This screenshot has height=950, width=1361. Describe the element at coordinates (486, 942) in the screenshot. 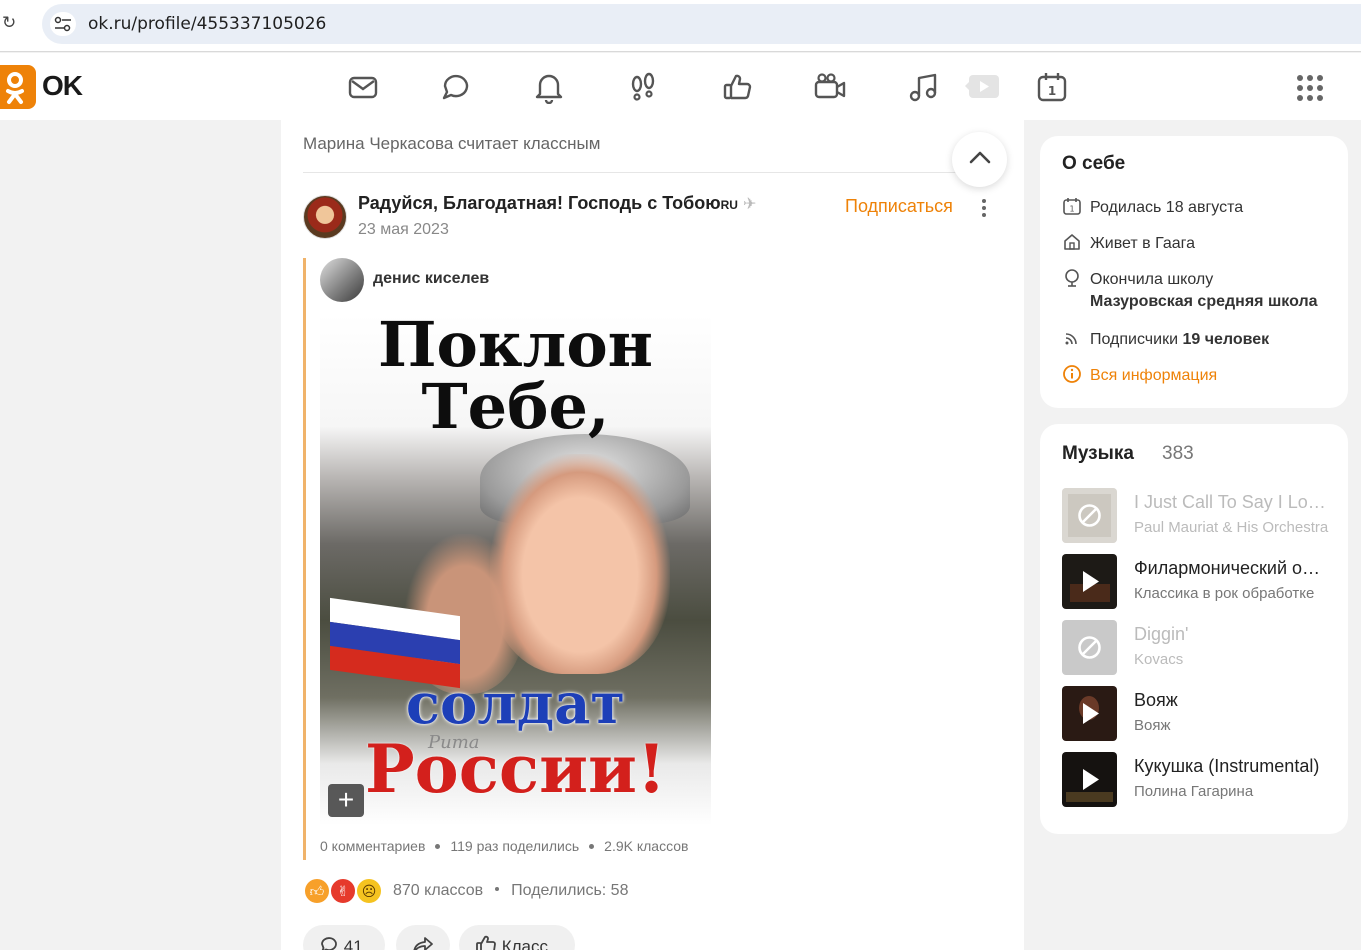

I see `like-small-icon` at that location.